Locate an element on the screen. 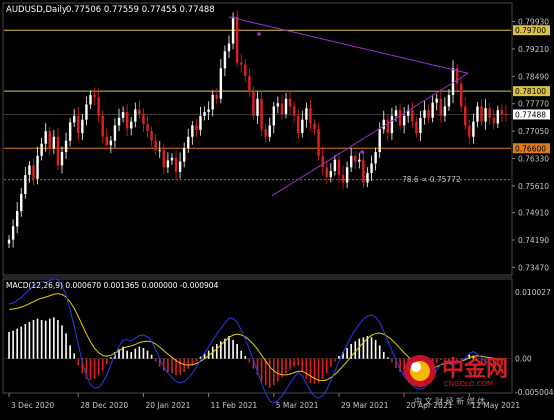  date-tick-label: 5 Mar 2021 is located at coordinates (297, 405).